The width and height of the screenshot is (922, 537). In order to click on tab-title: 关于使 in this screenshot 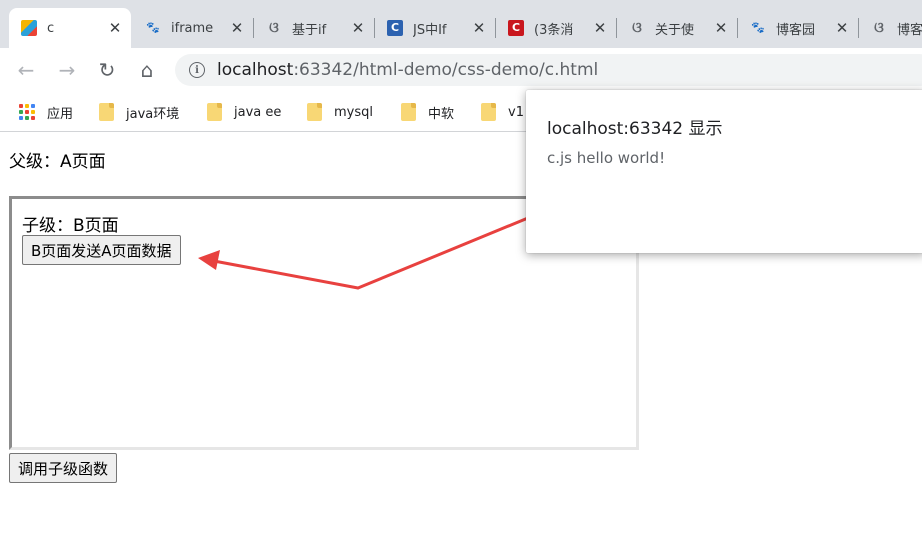, I will do `click(675, 30)`.